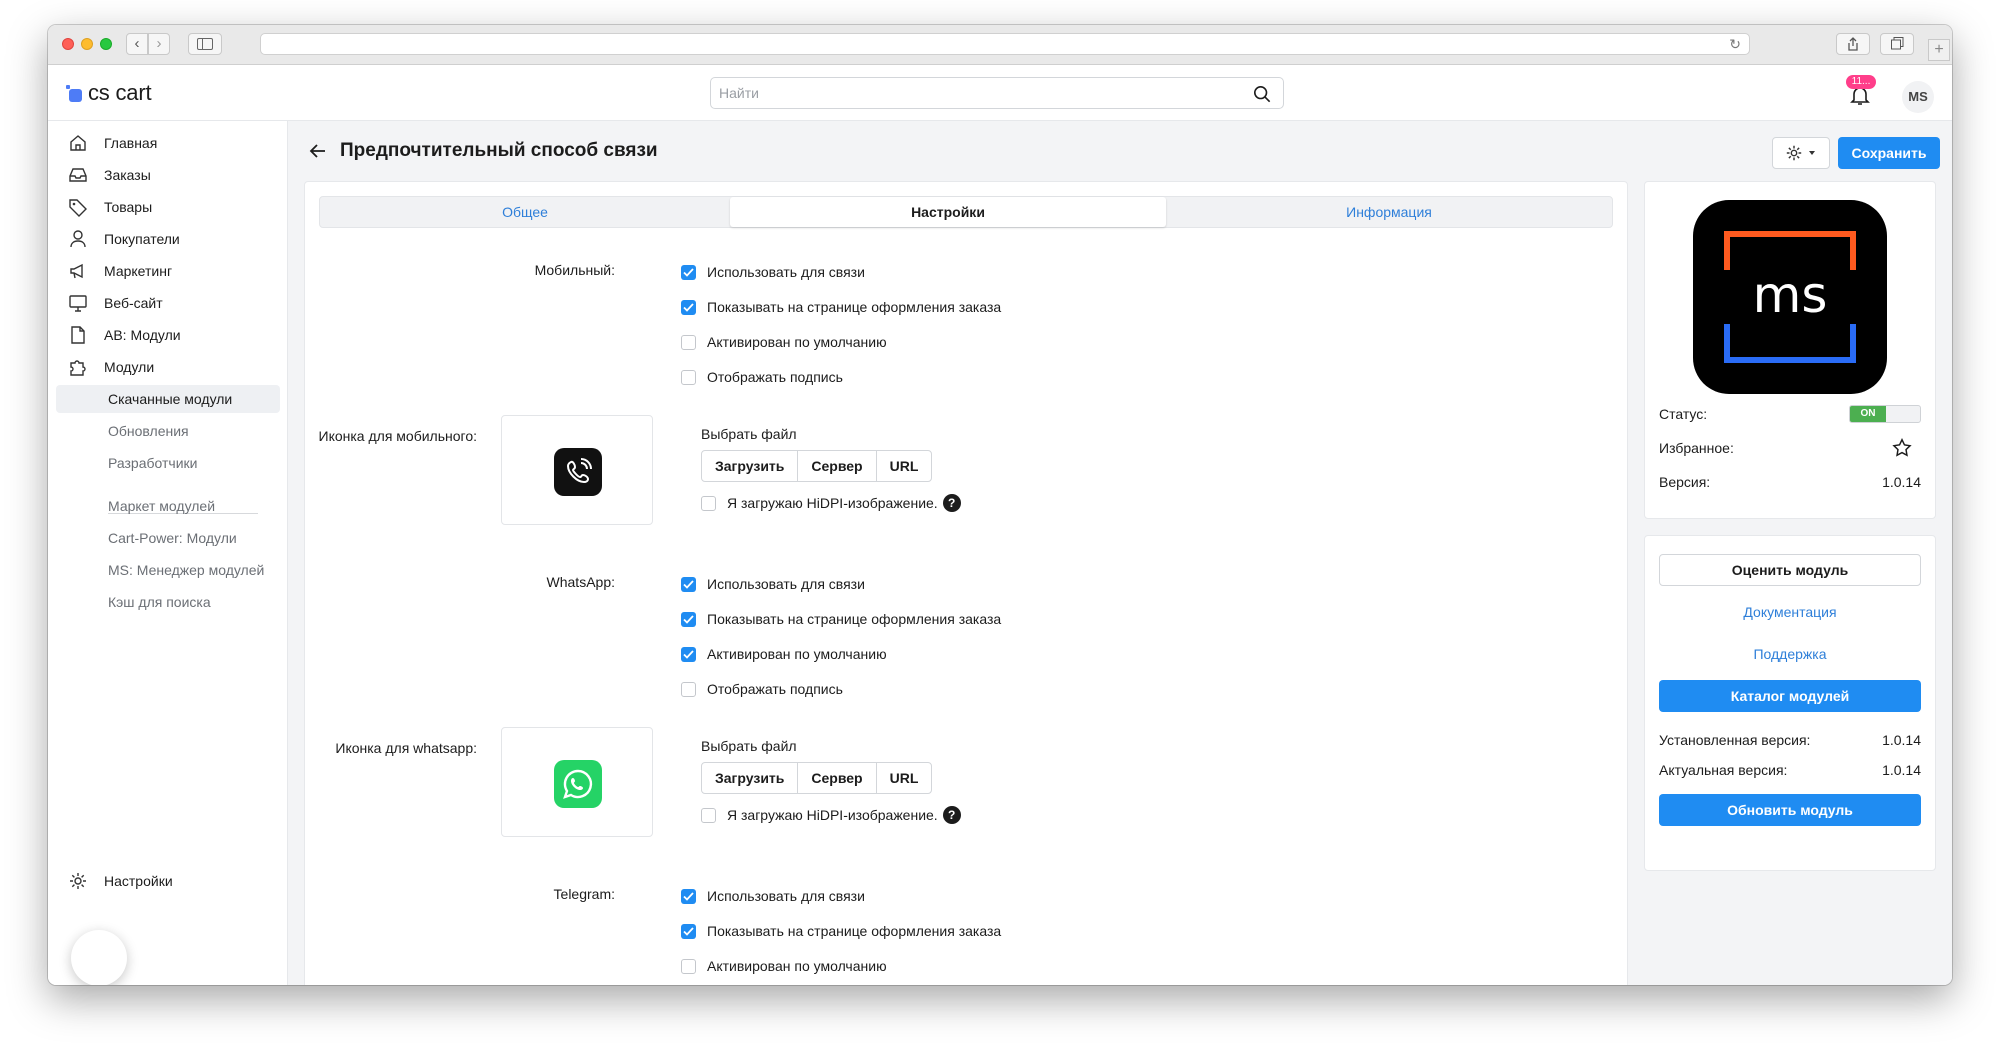 The image size is (2002, 1054). I want to click on tabs-icon, so click(1896, 43).